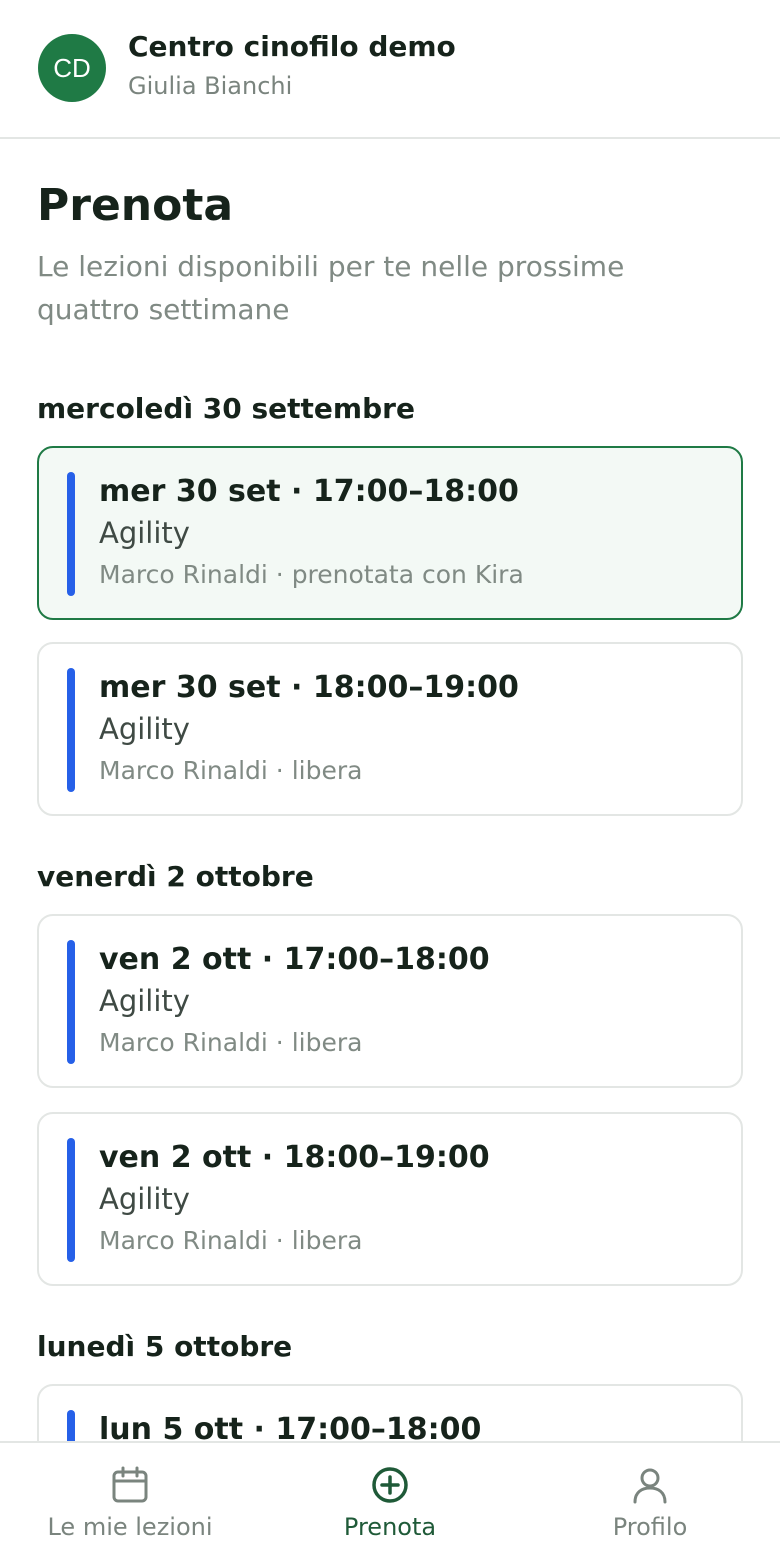 The height and width of the screenshot is (1560, 780). Describe the element at coordinates (294, 1157) in the screenshot. I see `lesson-time: ven 2 ott · 18:00–19:00` at that location.